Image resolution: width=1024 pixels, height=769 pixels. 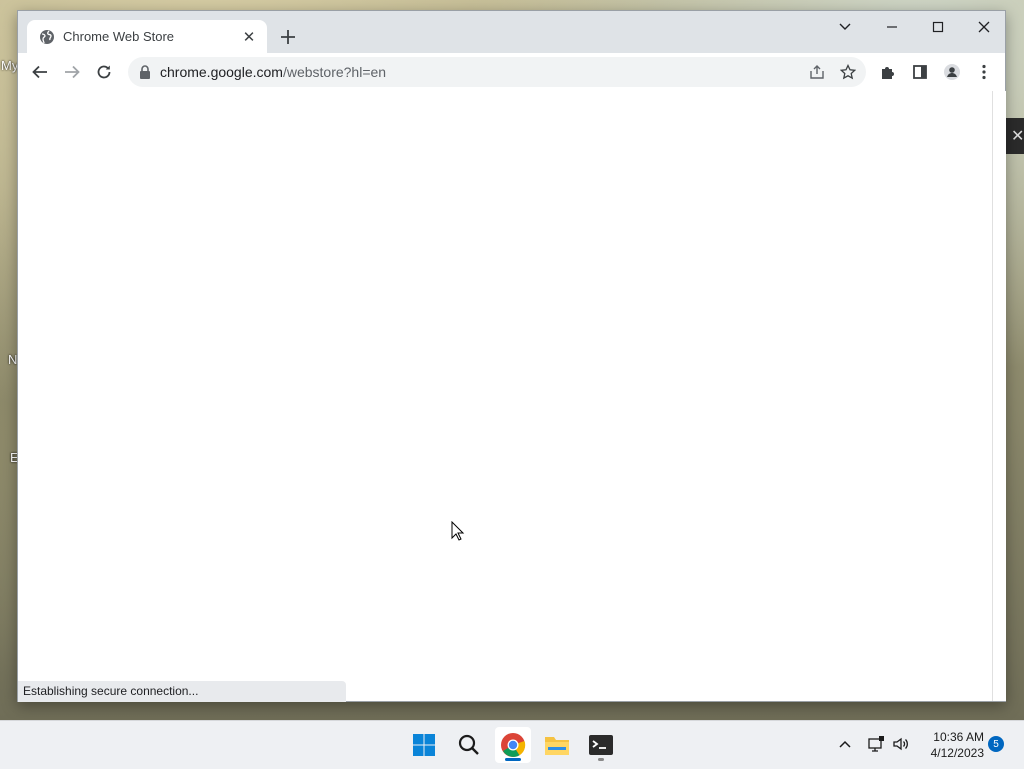 What do you see at coordinates (47, 36) in the screenshot?
I see `globe-icon` at bounding box center [47, 36].